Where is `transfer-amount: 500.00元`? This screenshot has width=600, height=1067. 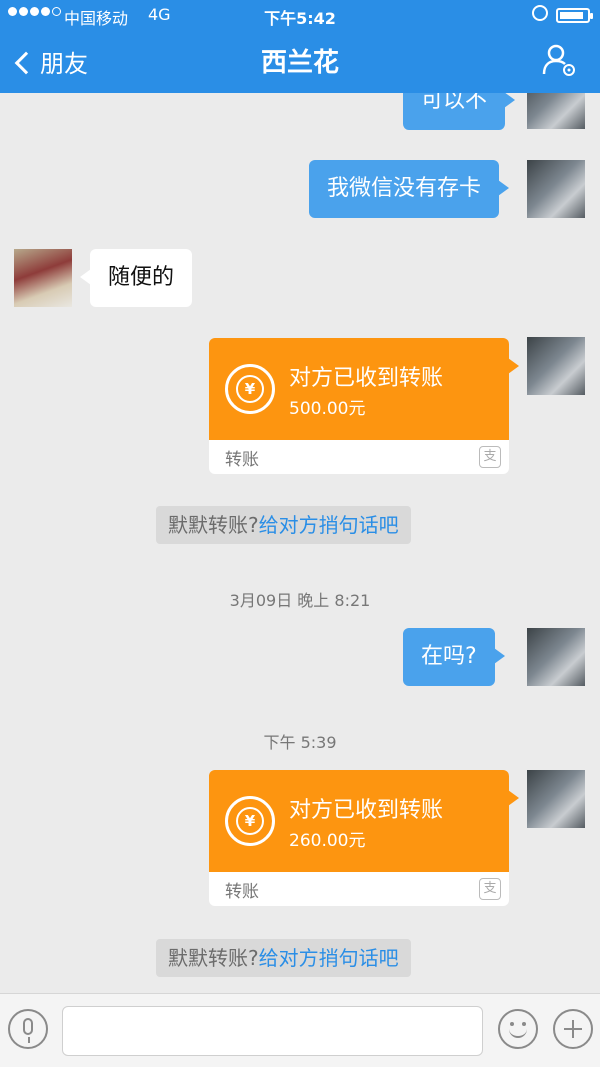
transfer-amount: 500.00元 is located at coordinates (327, 409).